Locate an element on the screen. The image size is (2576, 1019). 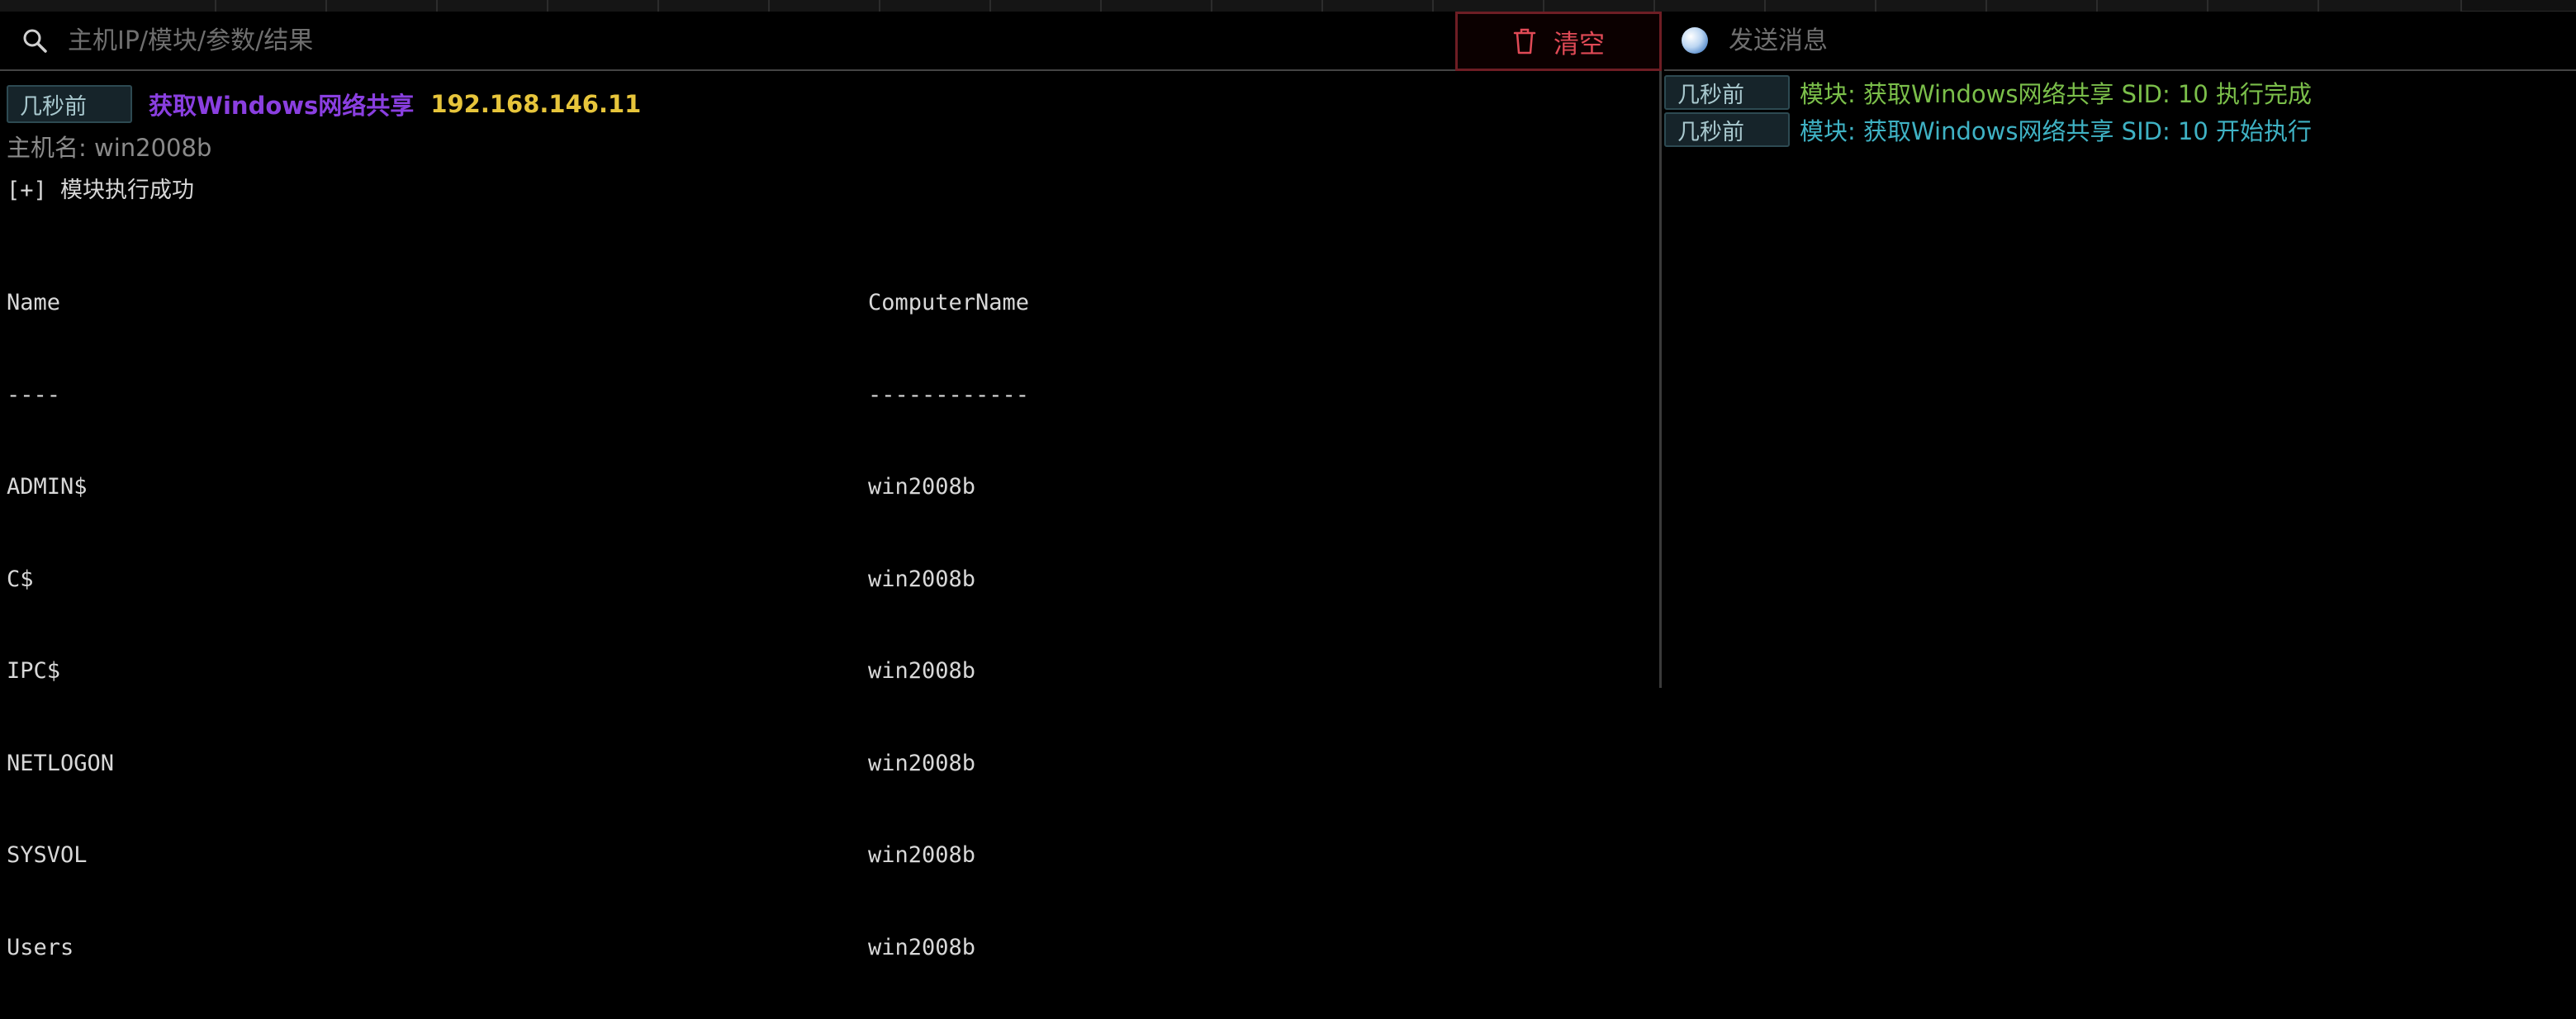
message-text: 模块: 获取Windows网络共享 SID: 10 开始执行 is located at coordinates (2056, 131).